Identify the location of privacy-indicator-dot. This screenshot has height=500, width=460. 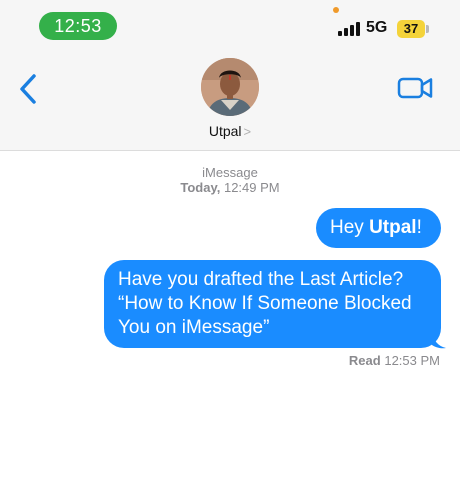
(336, 10).